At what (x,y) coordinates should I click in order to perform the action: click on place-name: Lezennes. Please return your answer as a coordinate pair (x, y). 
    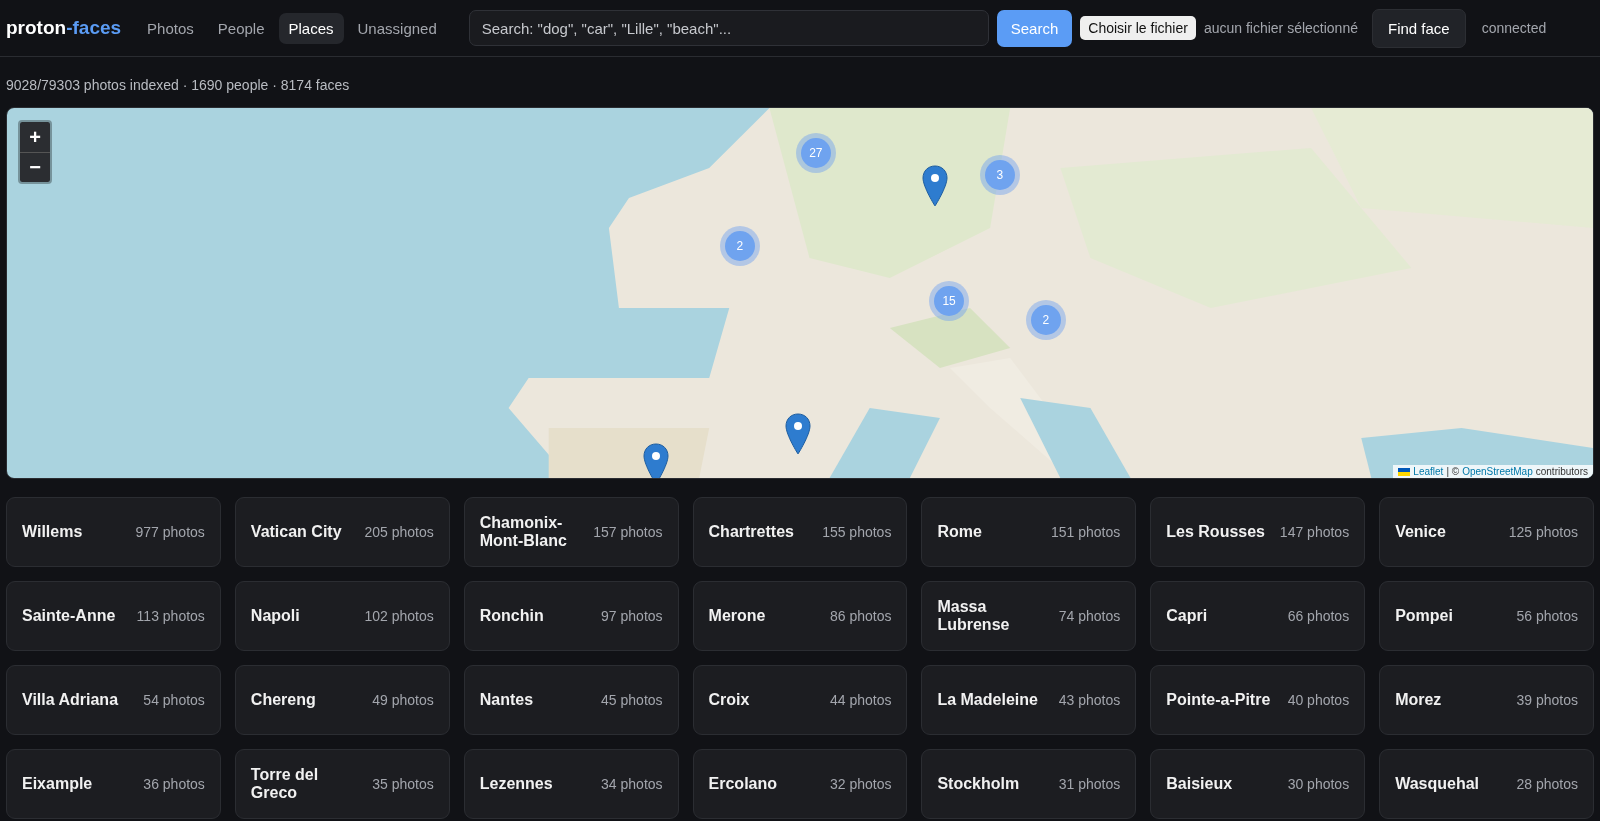
    Looking at the image, I should click on (516, 784).